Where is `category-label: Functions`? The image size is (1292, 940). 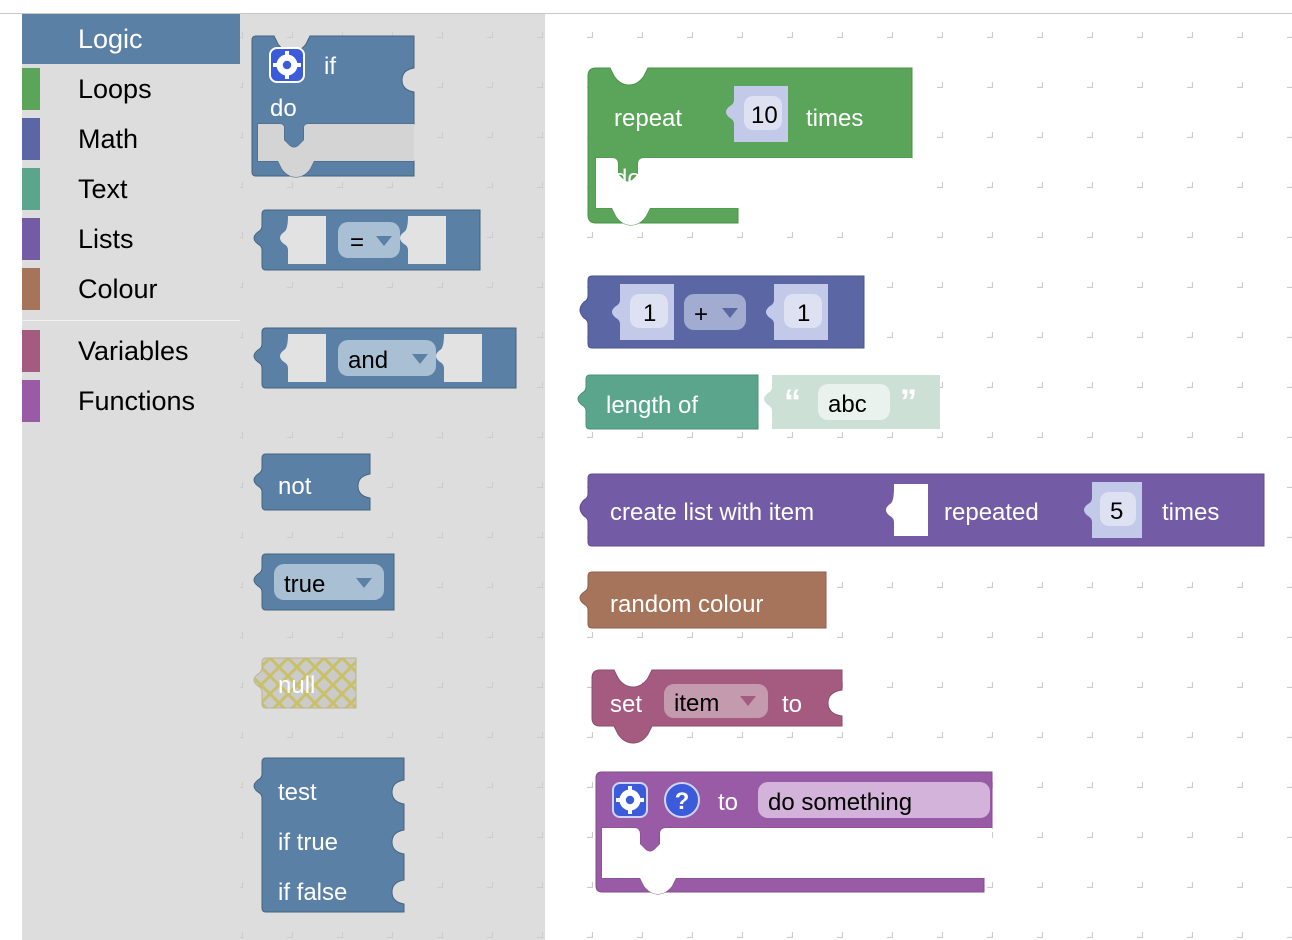 category-label: Functions is located at coordinates (137, 400).